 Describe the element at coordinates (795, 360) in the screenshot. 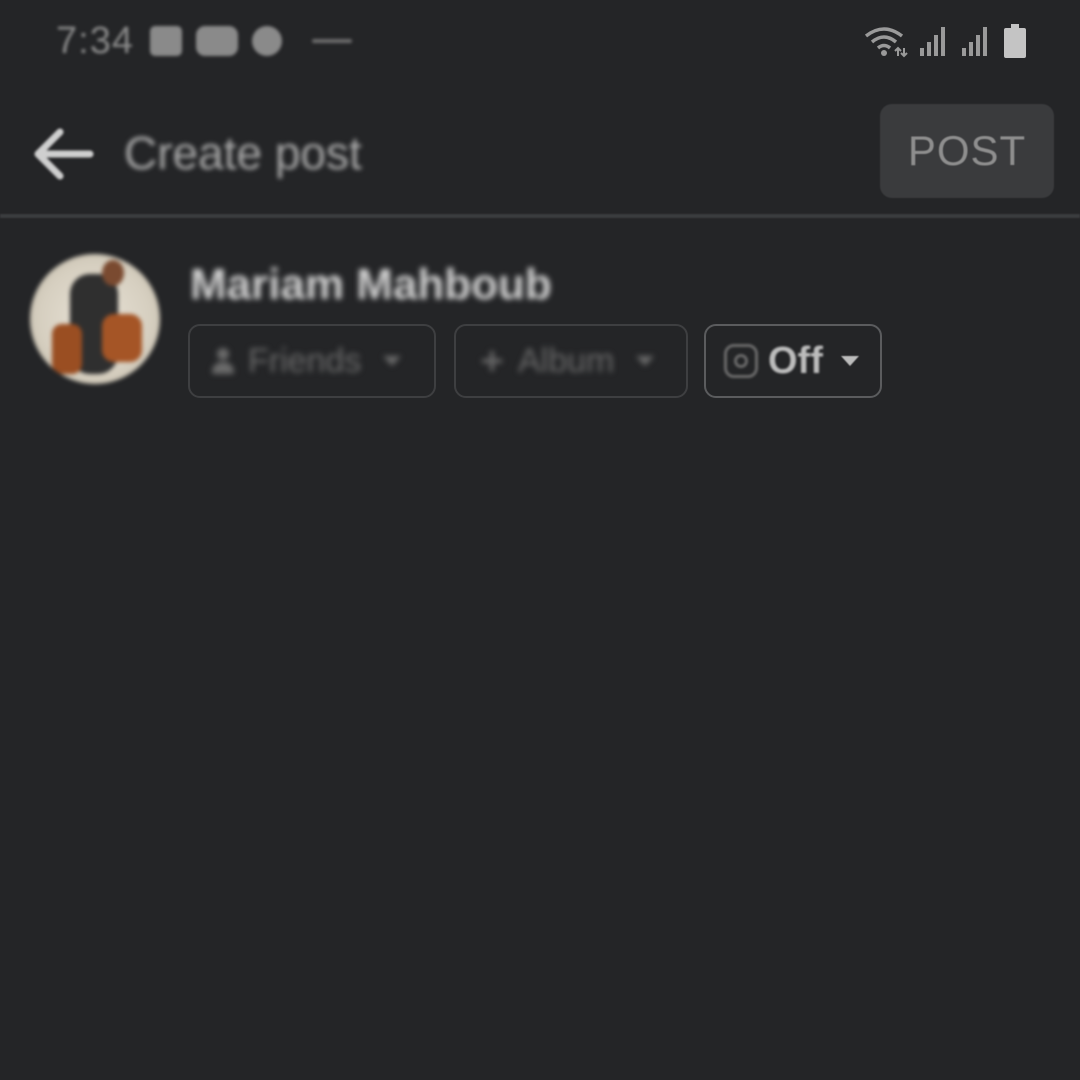

I see `instagram-share-label: Off` at that location.